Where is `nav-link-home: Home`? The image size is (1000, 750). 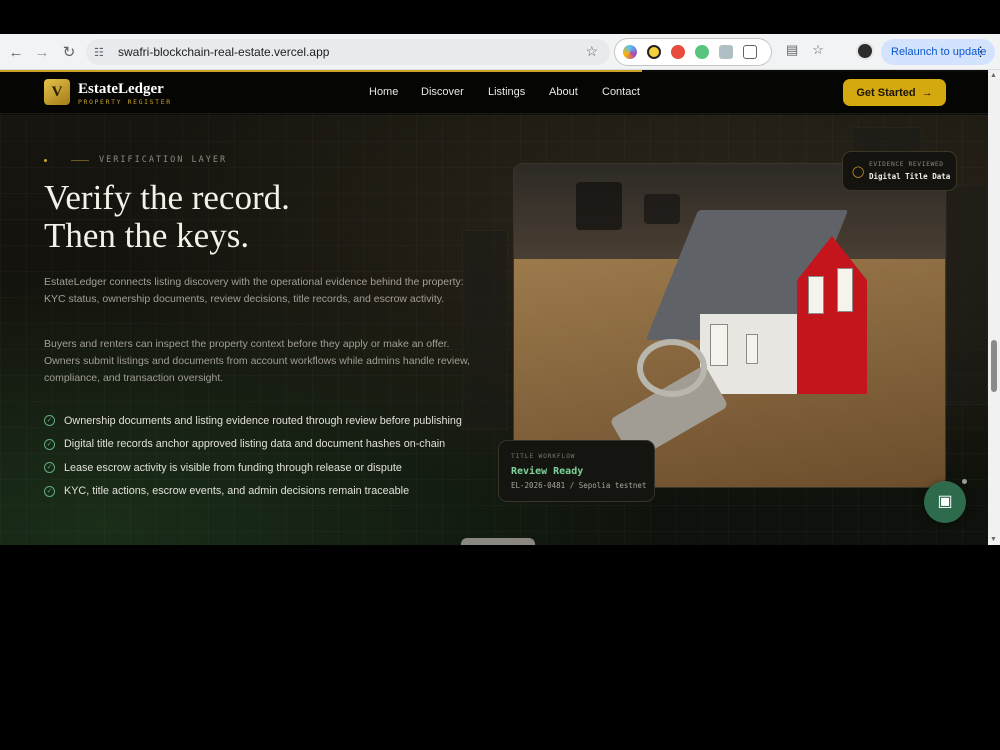 nav-link-home: Home is located at coordinates (383, 92).